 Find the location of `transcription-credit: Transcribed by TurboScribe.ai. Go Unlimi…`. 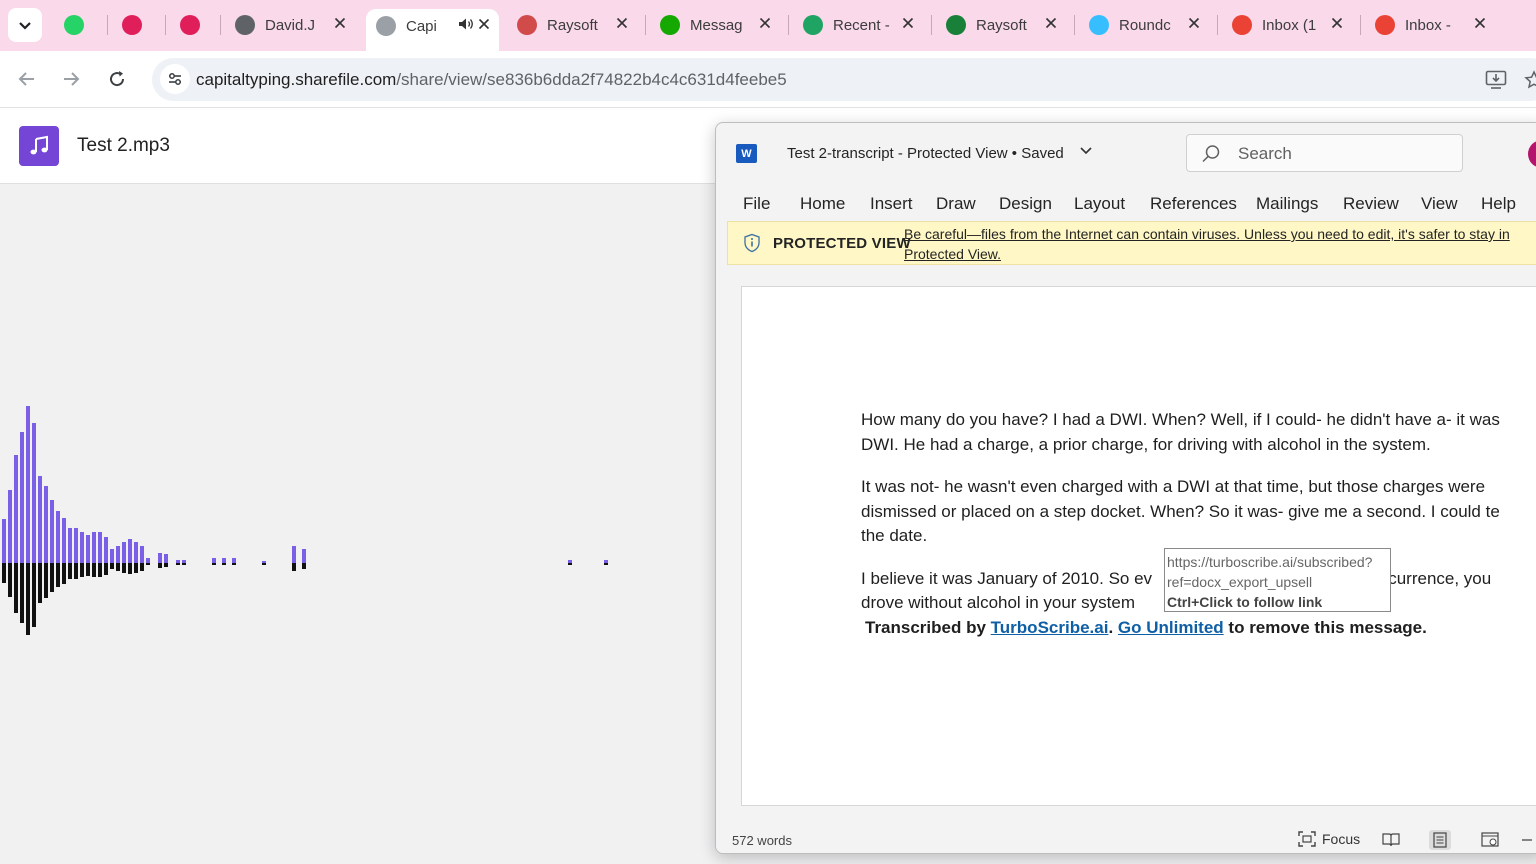

transcription-credit: Transcribed by TurboScribe.ai. Go Unlimi… is located at coordinates (1200, 628).